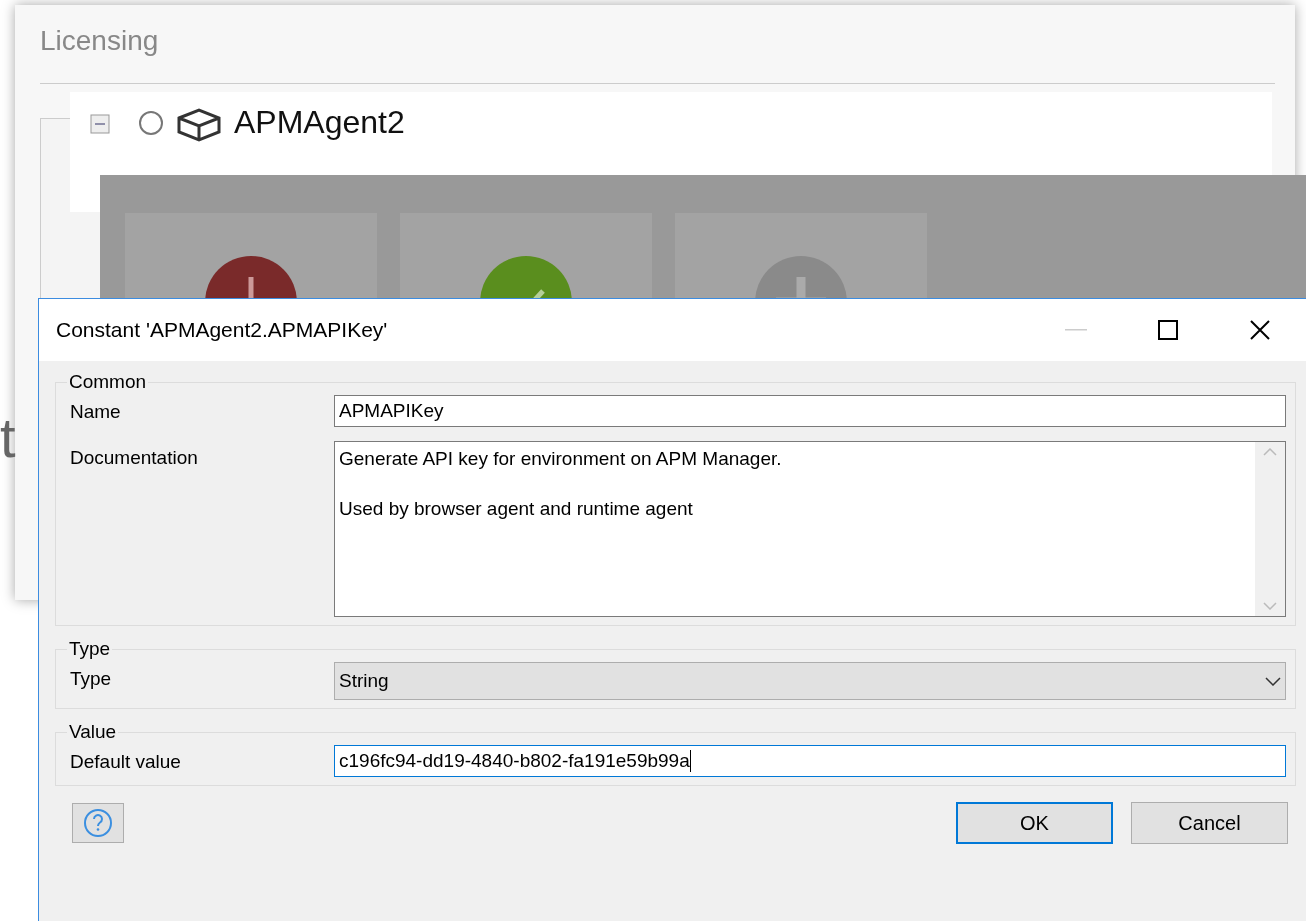  Describe the element at coordinates (100, 124) in the screenshot. I see `collapse-icon` at that location.